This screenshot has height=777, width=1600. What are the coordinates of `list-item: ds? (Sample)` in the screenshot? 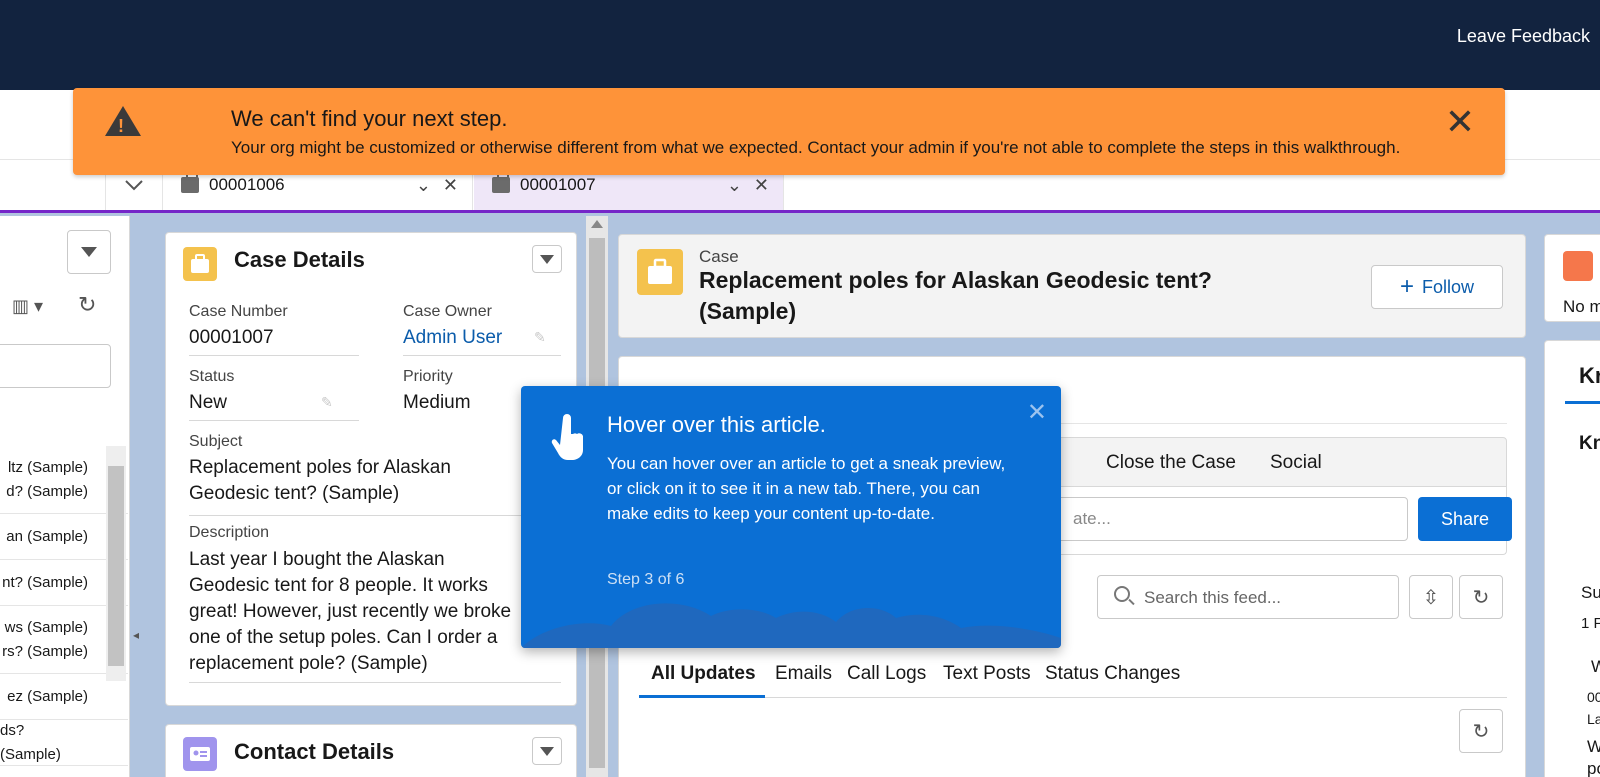 It's located at (64, 743).